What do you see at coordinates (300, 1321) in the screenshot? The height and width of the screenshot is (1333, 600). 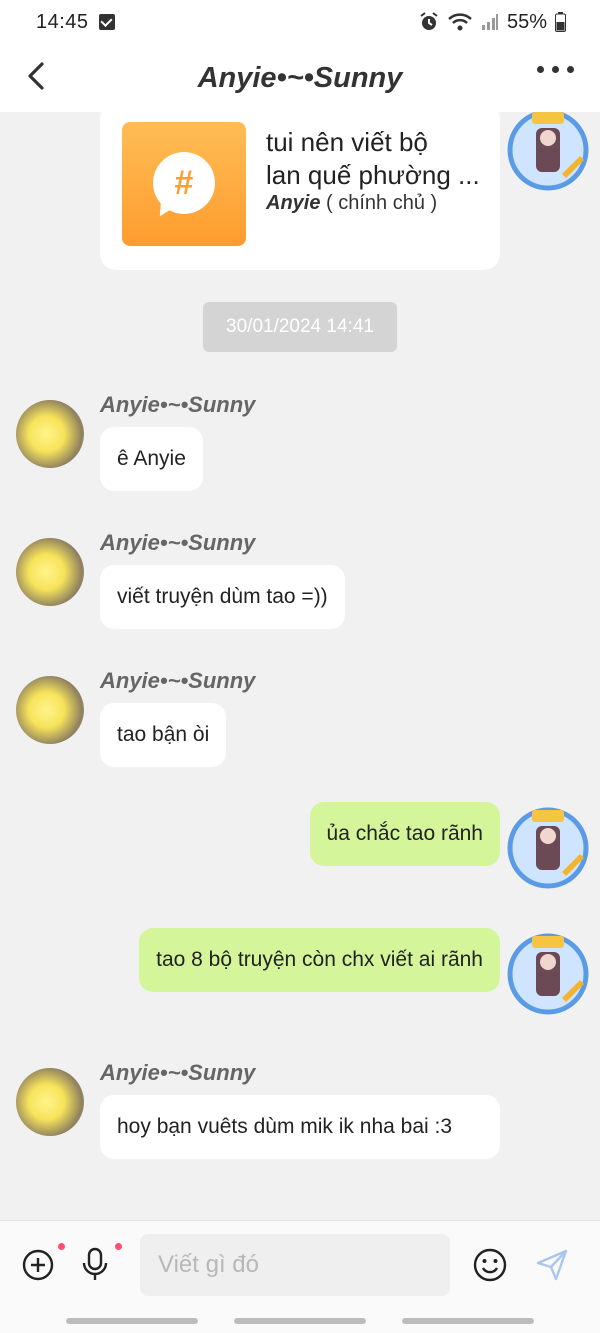 I see `system-navigation-bar` at bounding box center [300, 1321].